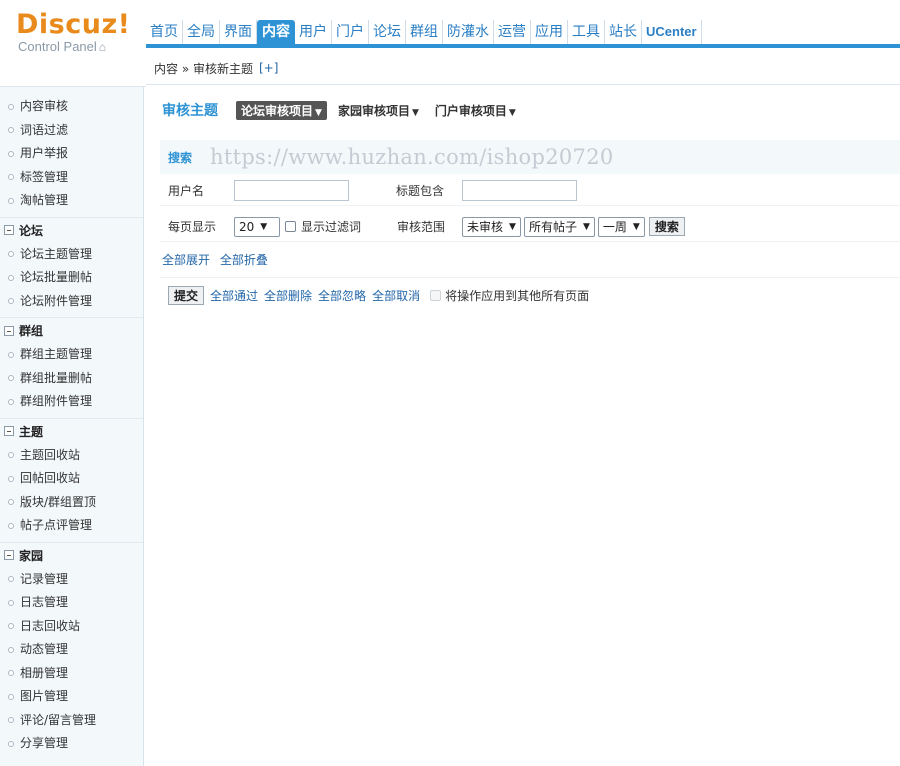  I want to click on sidebar-group-label: 主题, so click(31, 431).